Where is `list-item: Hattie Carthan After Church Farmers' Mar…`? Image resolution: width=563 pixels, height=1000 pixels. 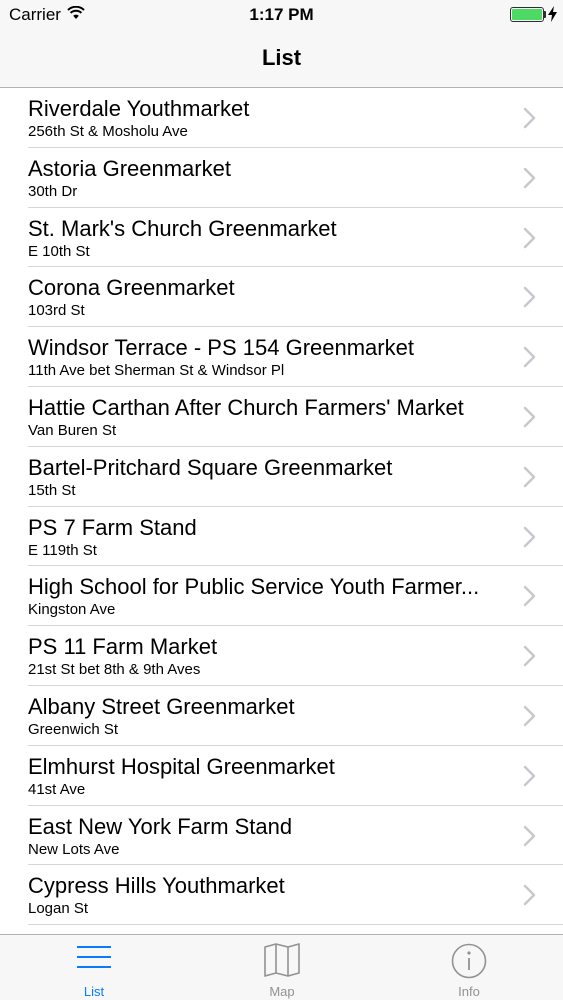 list-item: Hattie Carthan After Church Farmers' Mar… is located at coordinates (281, 417).